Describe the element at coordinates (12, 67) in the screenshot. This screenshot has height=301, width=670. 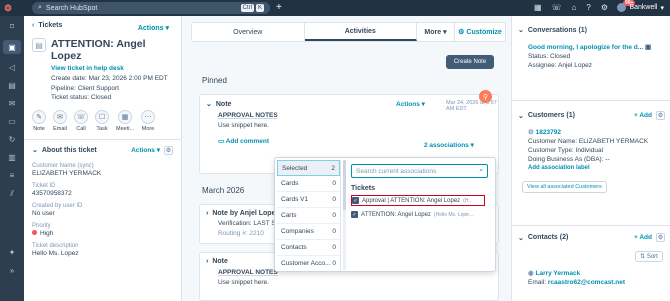
I see `megaphone-icon: ◁` at that location.